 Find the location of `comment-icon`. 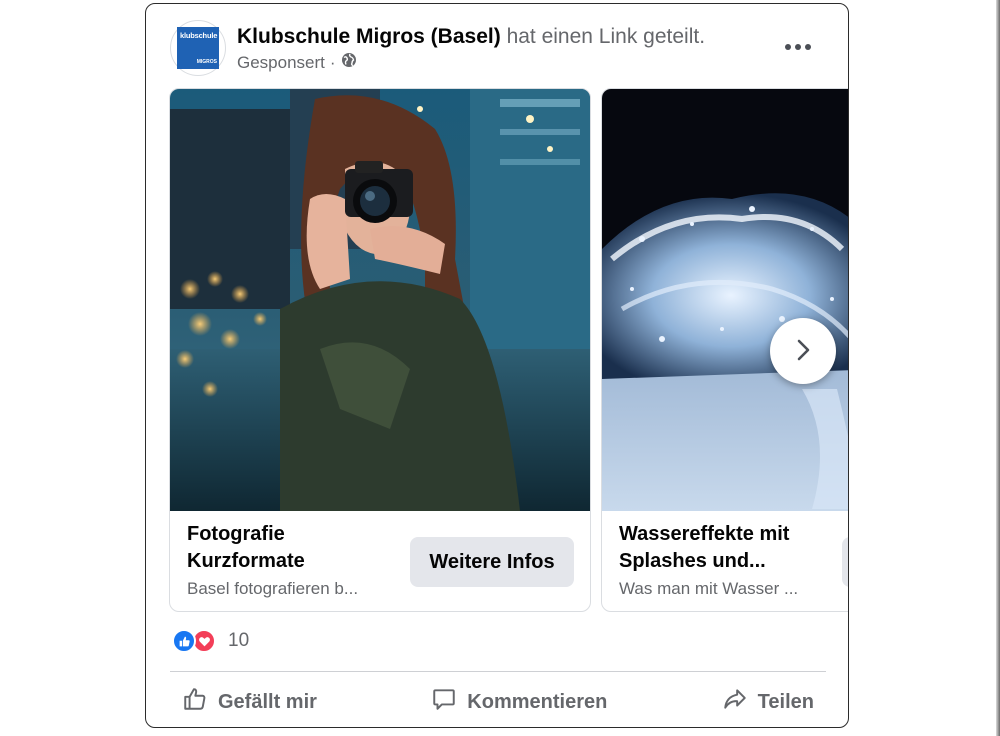

comment-icon is located at coordinates (444, 702).